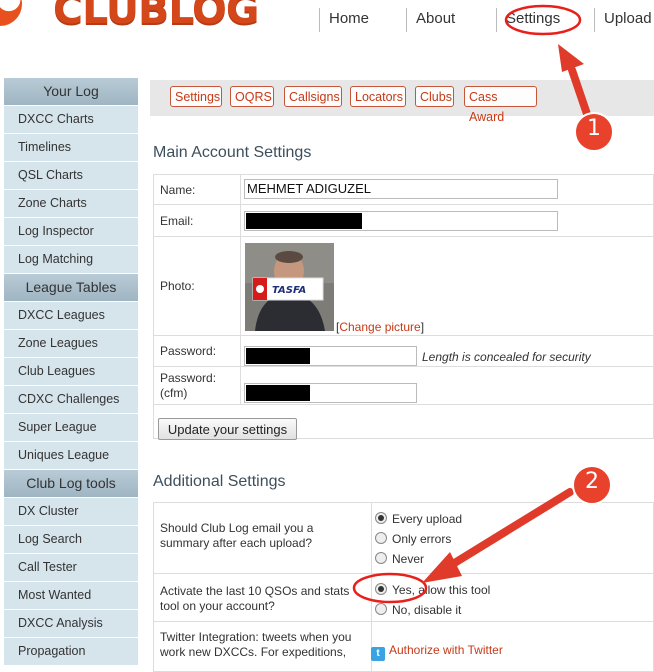 Image resolution: width=654 pixels, height=672 pixels. Describe the element at coordinates (442, 567) in the screenshot. I see `arrow-2-head` at that location.